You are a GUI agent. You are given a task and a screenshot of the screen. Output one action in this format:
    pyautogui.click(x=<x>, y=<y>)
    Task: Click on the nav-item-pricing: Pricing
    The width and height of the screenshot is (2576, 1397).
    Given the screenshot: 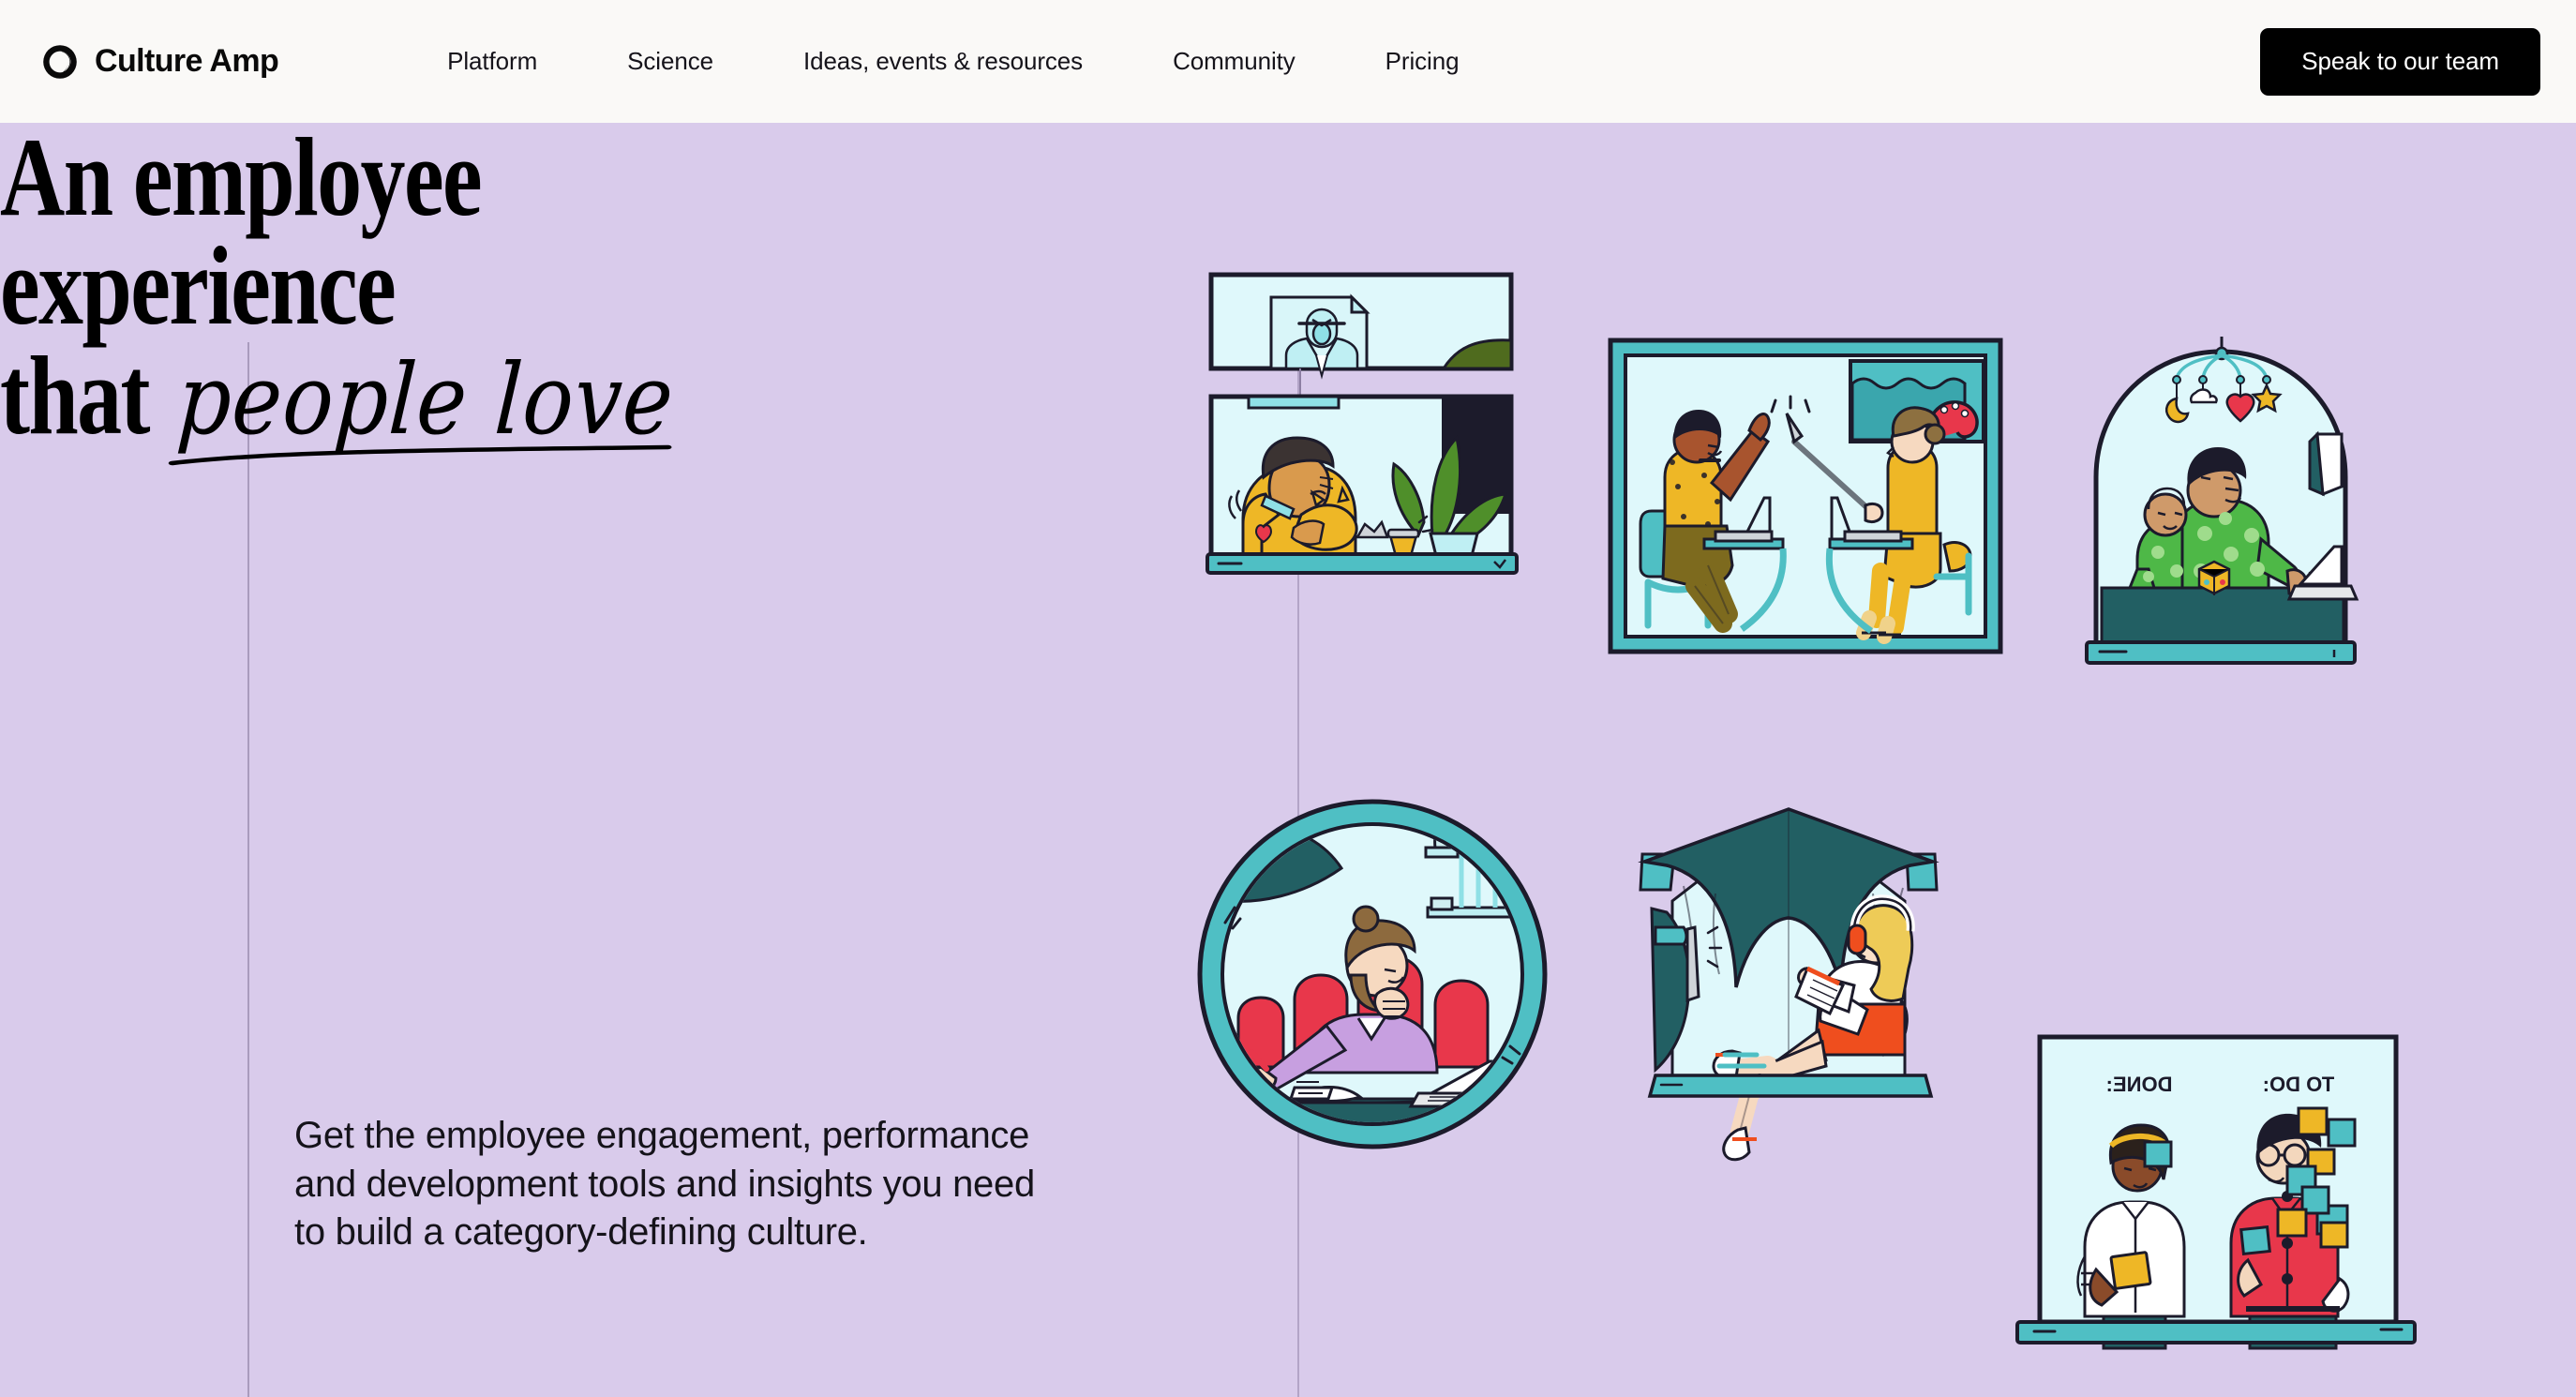 What is the action you would take?
    pyautogui.click(x=1422, y=61)
    